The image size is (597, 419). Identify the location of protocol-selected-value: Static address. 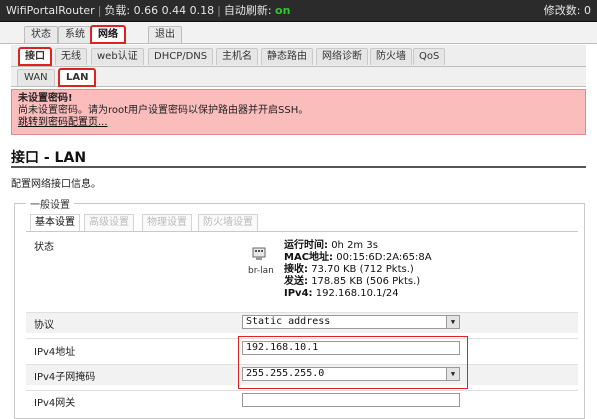
(288, 321).